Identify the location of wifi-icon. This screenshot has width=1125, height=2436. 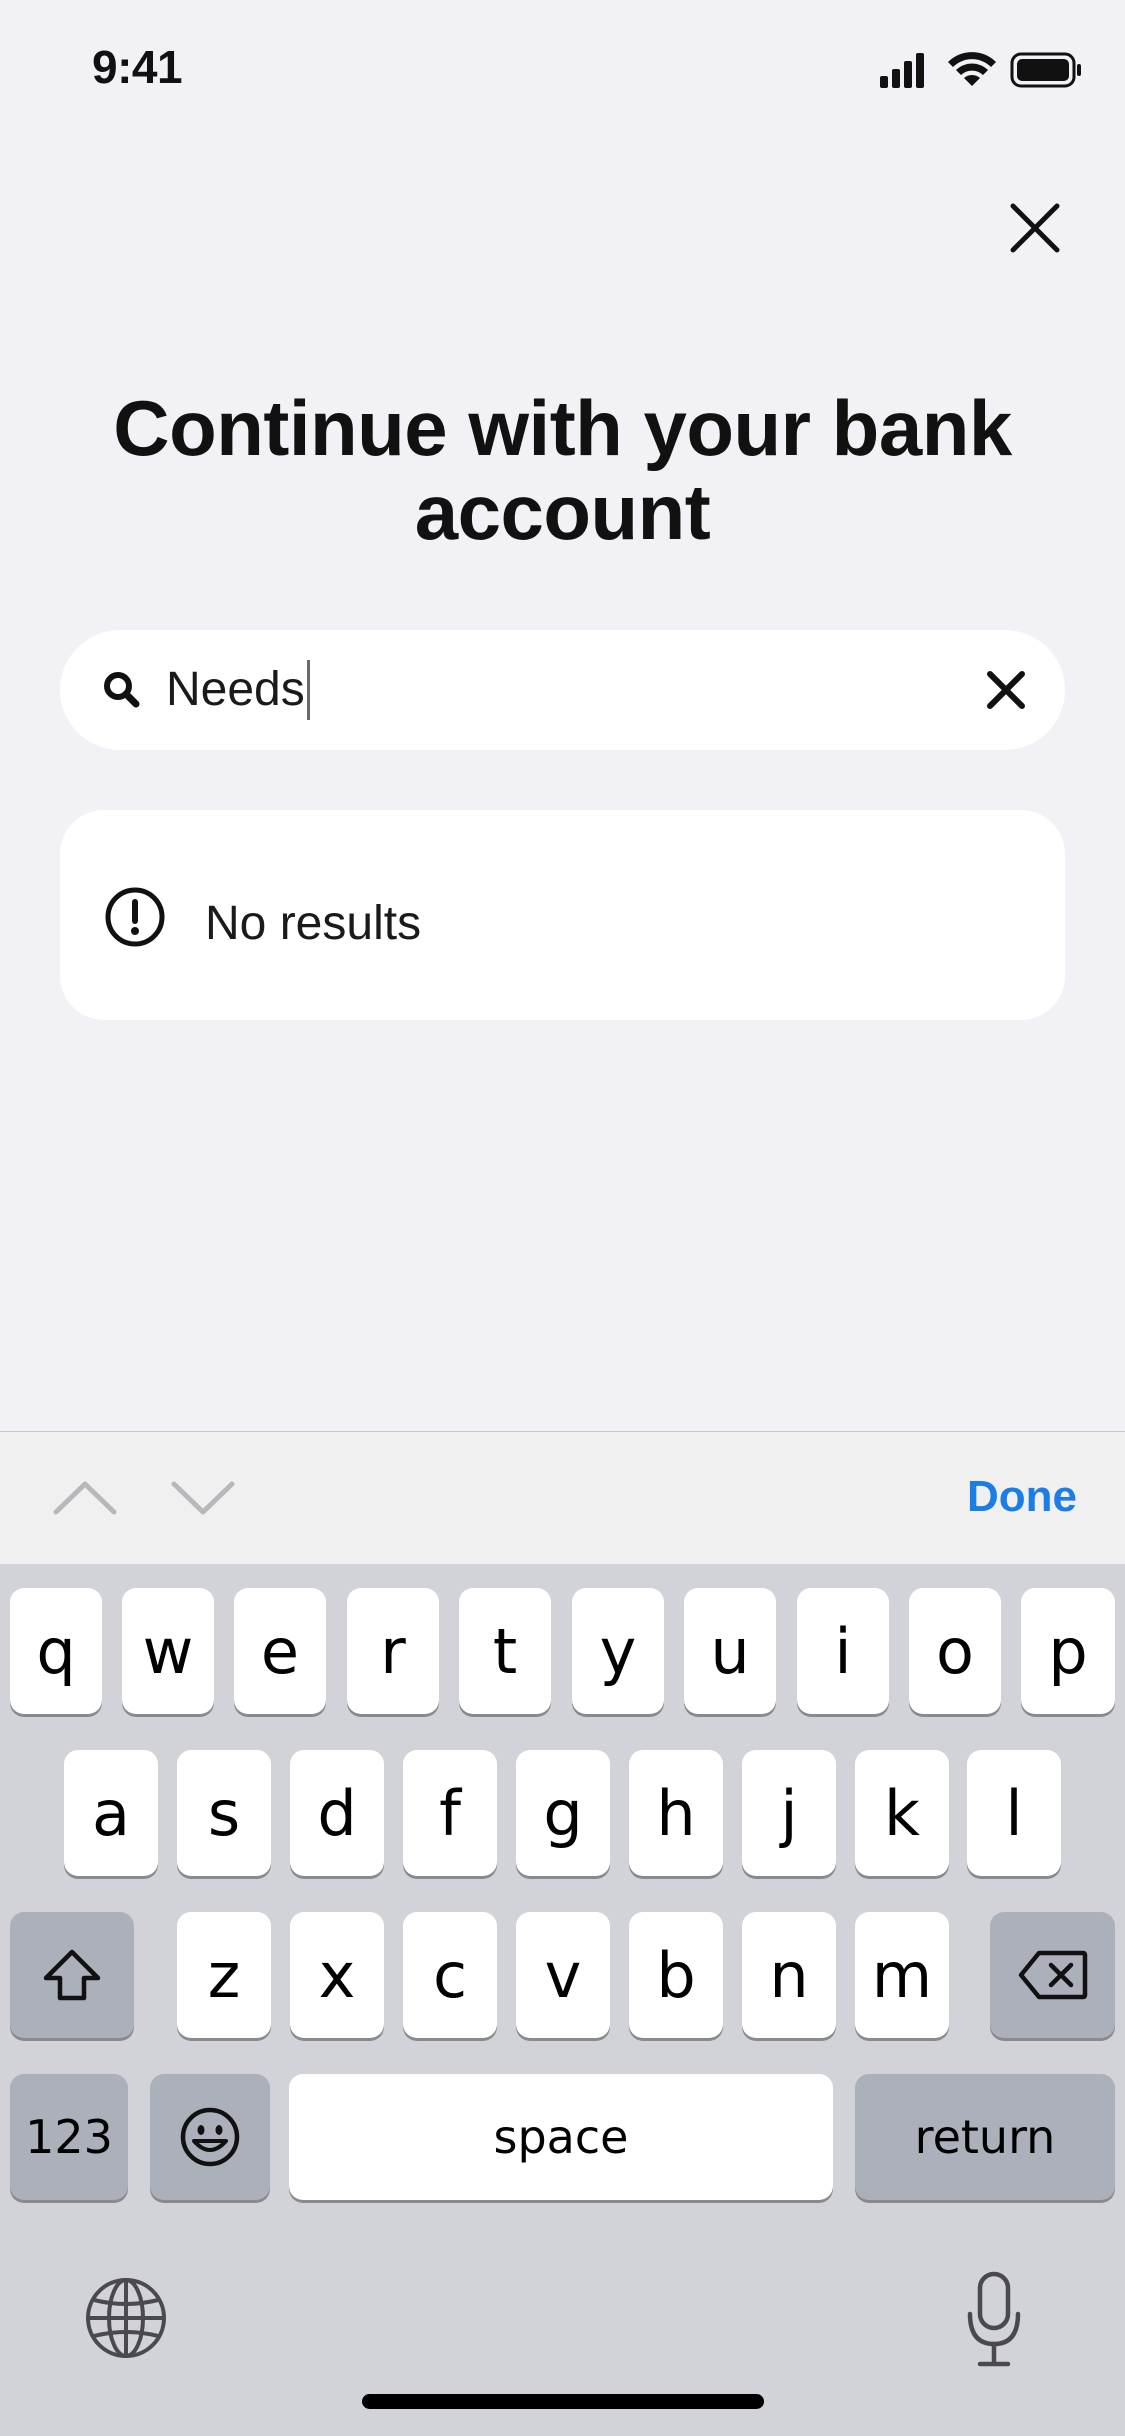
(972, 69).